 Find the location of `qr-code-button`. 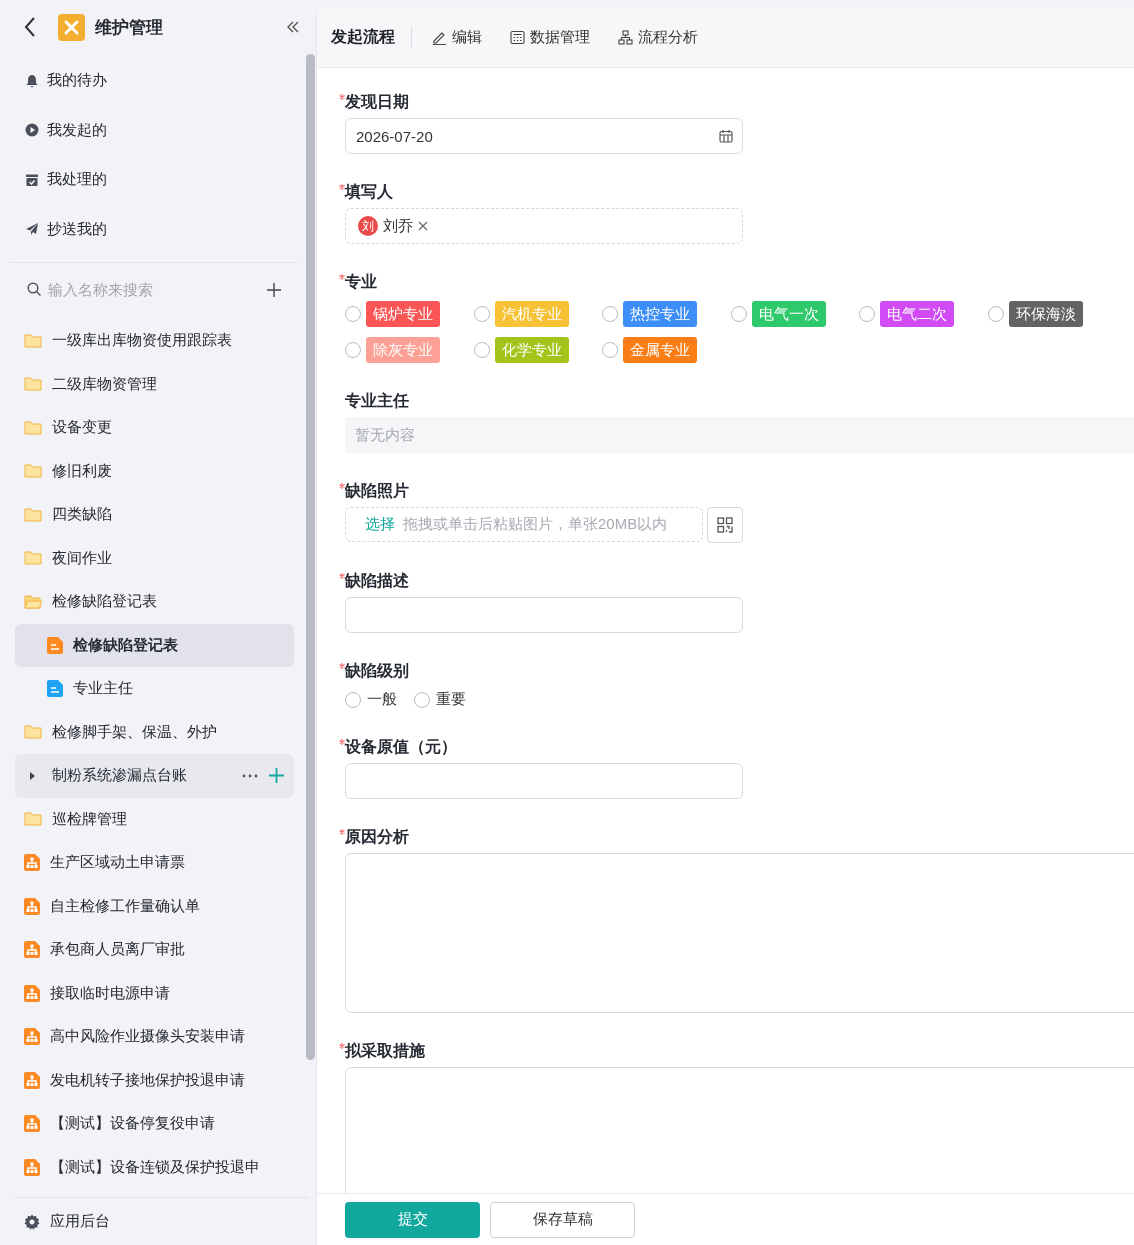

qr-code-button is located at coordinates (725, 525).